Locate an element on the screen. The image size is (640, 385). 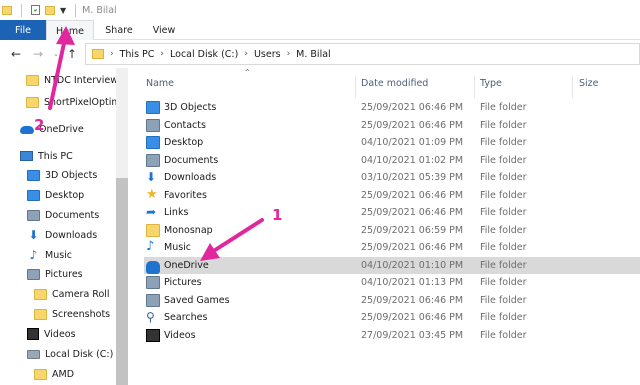
cube-icon is located at coordinates (33, 175).